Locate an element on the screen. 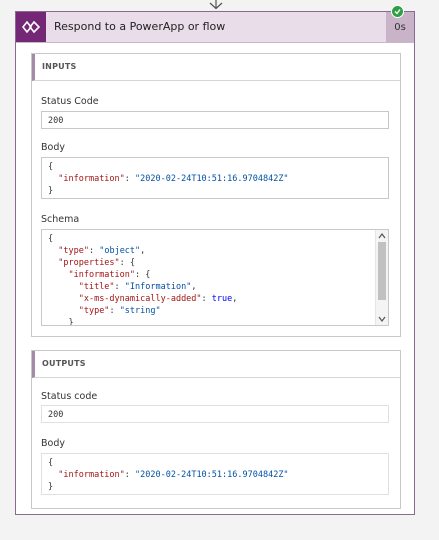 The width and height of the screenshot is (439, 540). schema-properties-key: "properties" is located at coordinates (89, 263).